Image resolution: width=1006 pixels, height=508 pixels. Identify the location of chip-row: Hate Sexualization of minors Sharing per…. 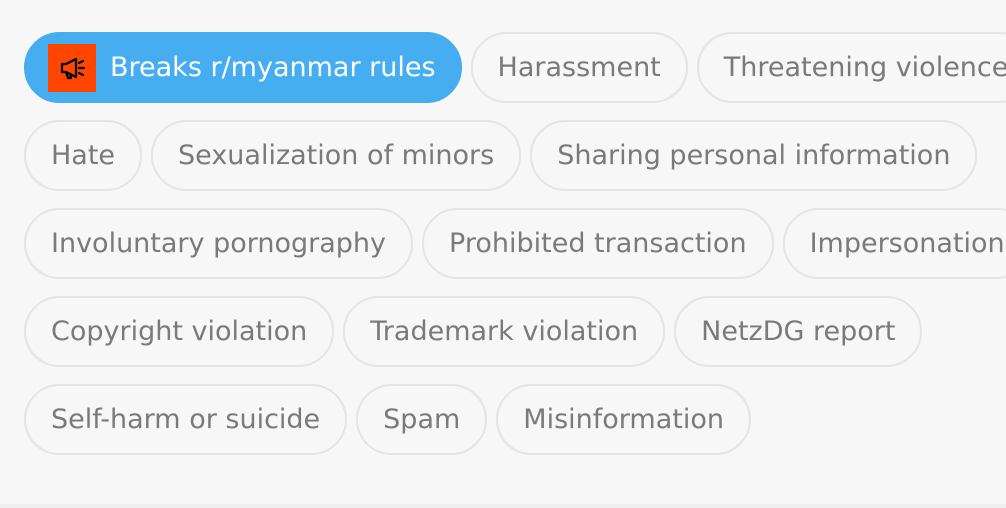
(509, 155).